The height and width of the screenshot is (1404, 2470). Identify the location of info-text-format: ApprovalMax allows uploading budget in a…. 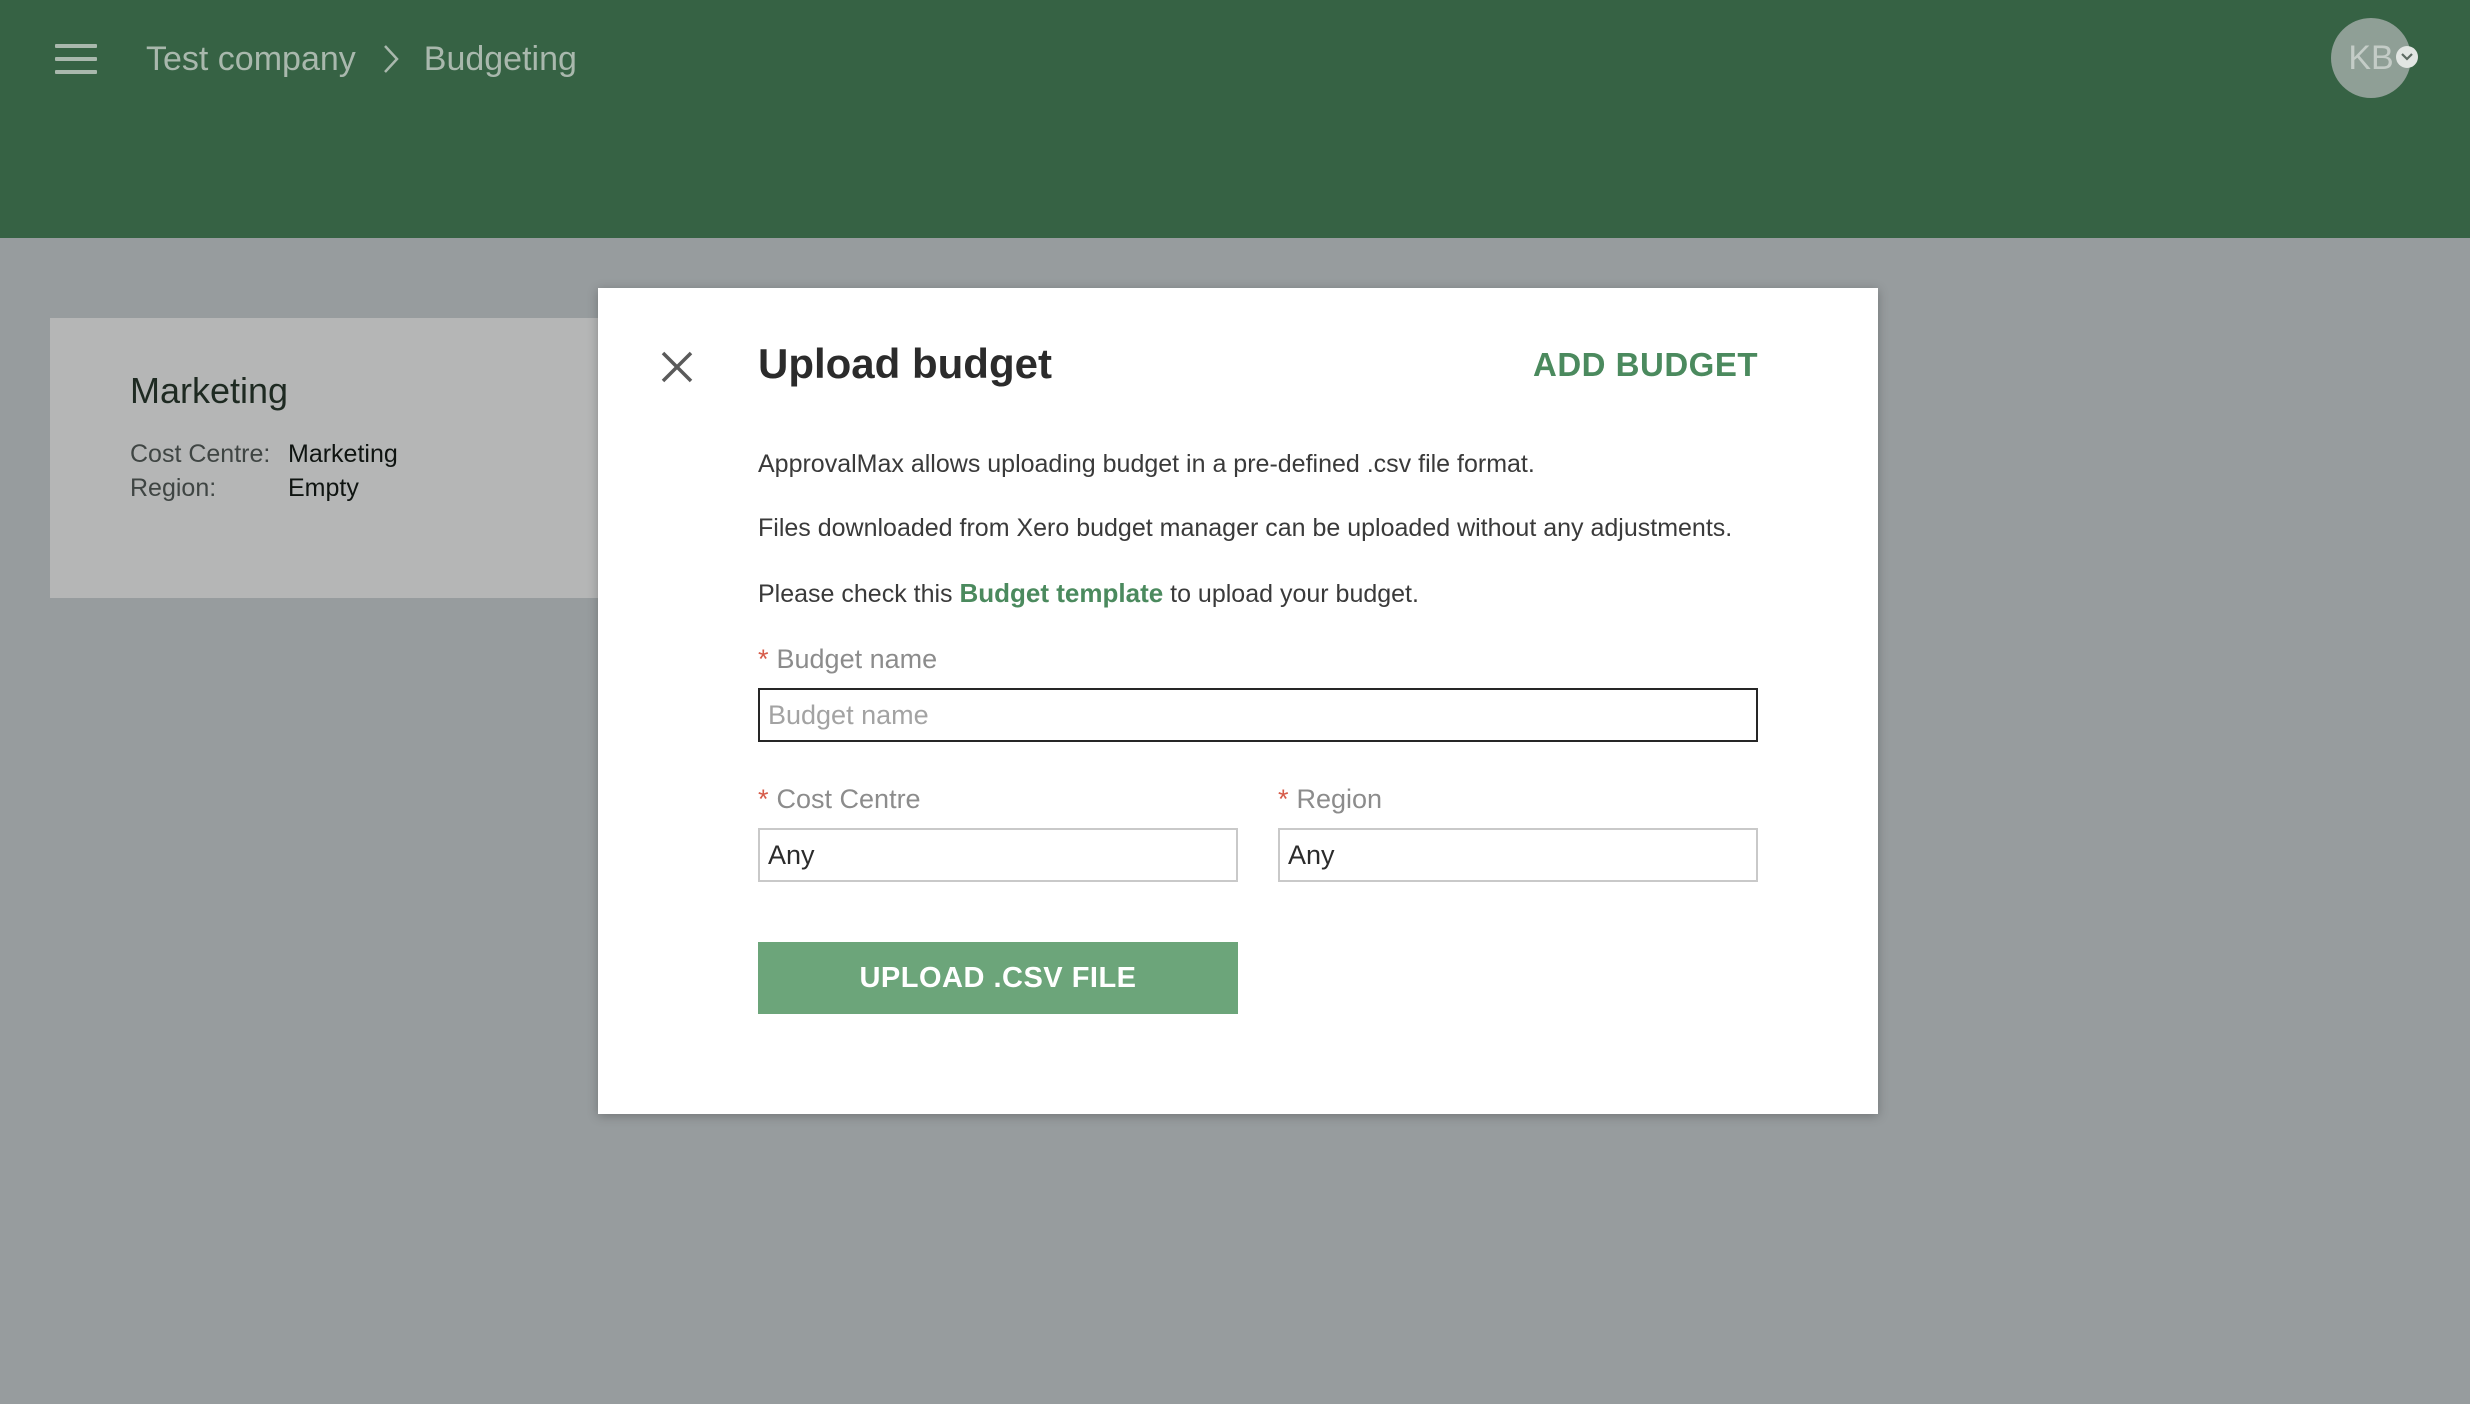
(1146, 464).